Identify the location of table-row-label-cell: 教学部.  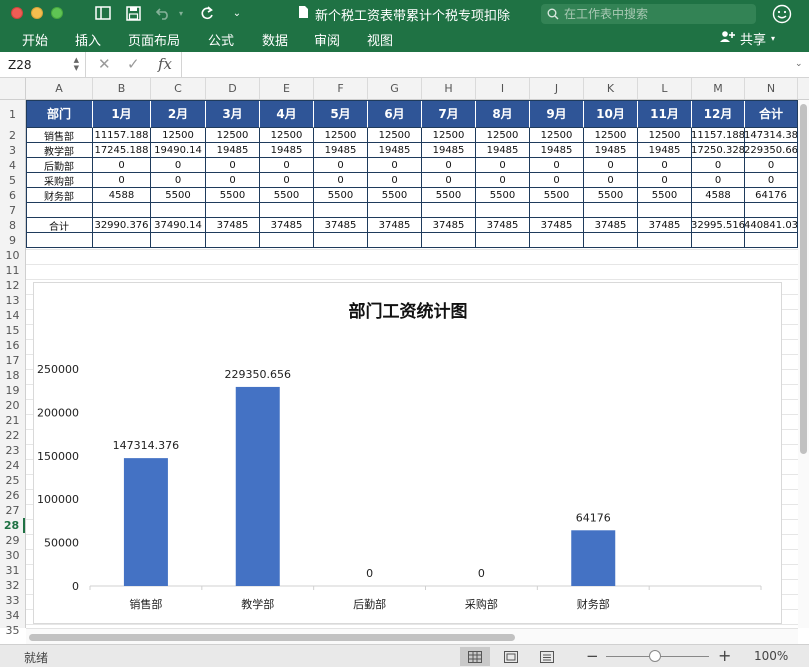
(59, 150).